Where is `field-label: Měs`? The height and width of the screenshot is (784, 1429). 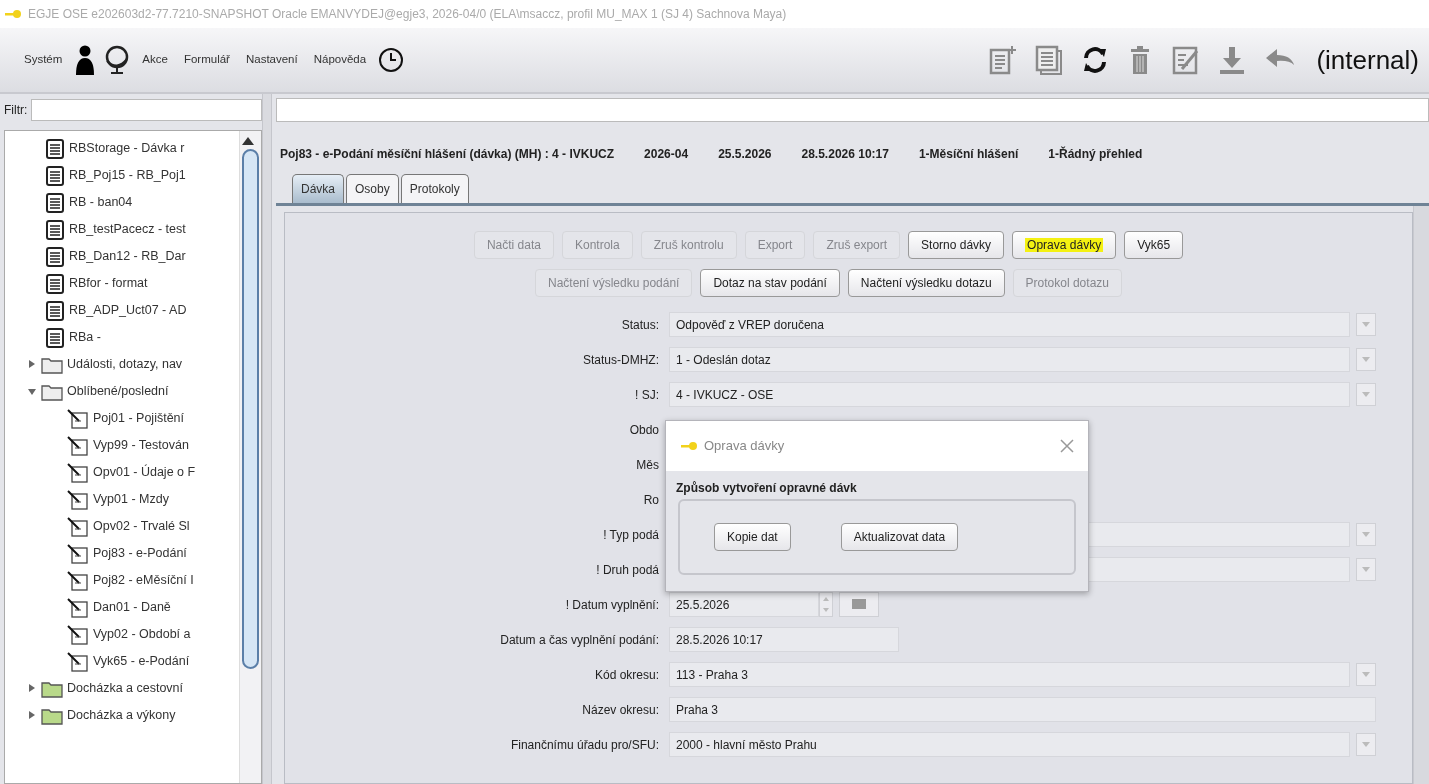 field-label: Měs is located at coordinates (647, 465).